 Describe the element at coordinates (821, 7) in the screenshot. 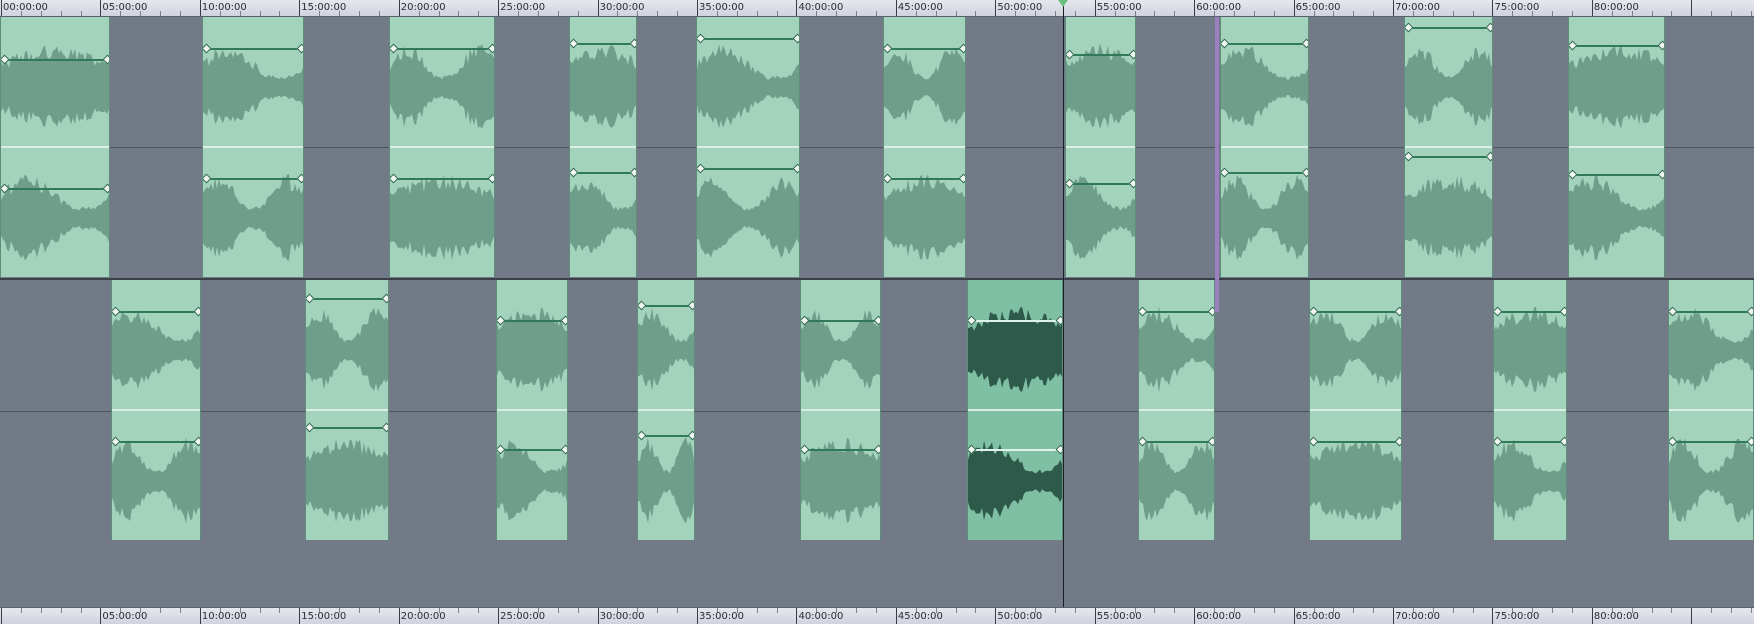

I see `ruler-top-tick-label: 40:00:00` at that location.